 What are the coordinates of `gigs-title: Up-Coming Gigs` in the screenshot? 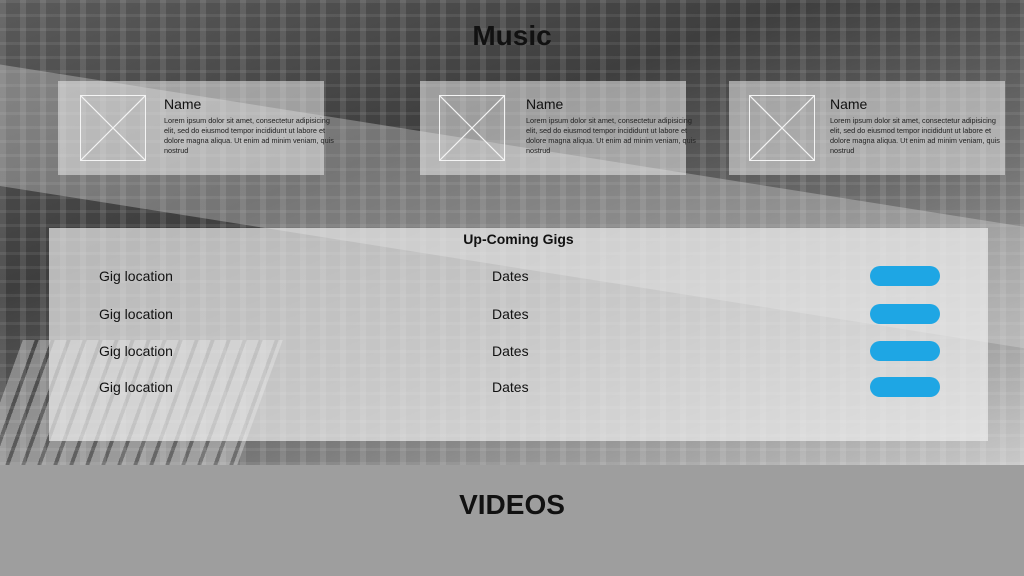 It's located at (518, 239).